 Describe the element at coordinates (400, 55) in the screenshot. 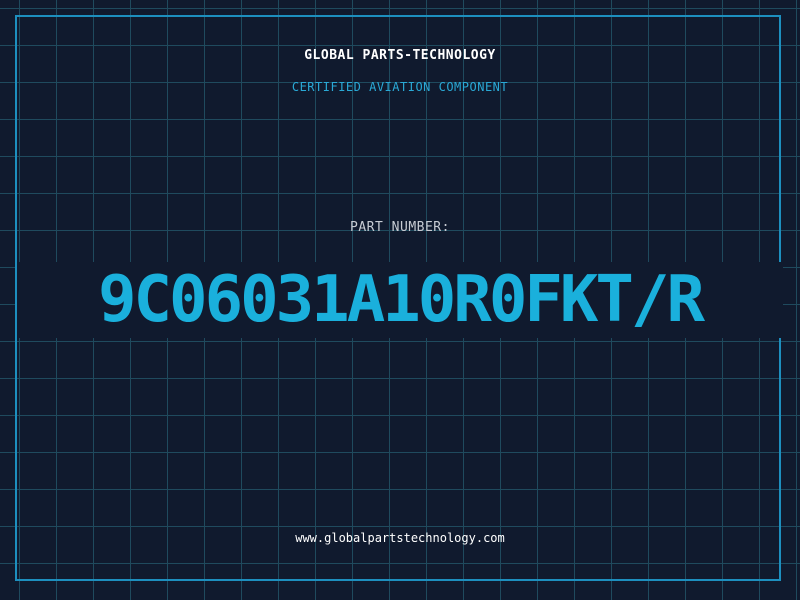

I see `company-name: GLOBAL PARTS-TECHNOLOGY` at that location.